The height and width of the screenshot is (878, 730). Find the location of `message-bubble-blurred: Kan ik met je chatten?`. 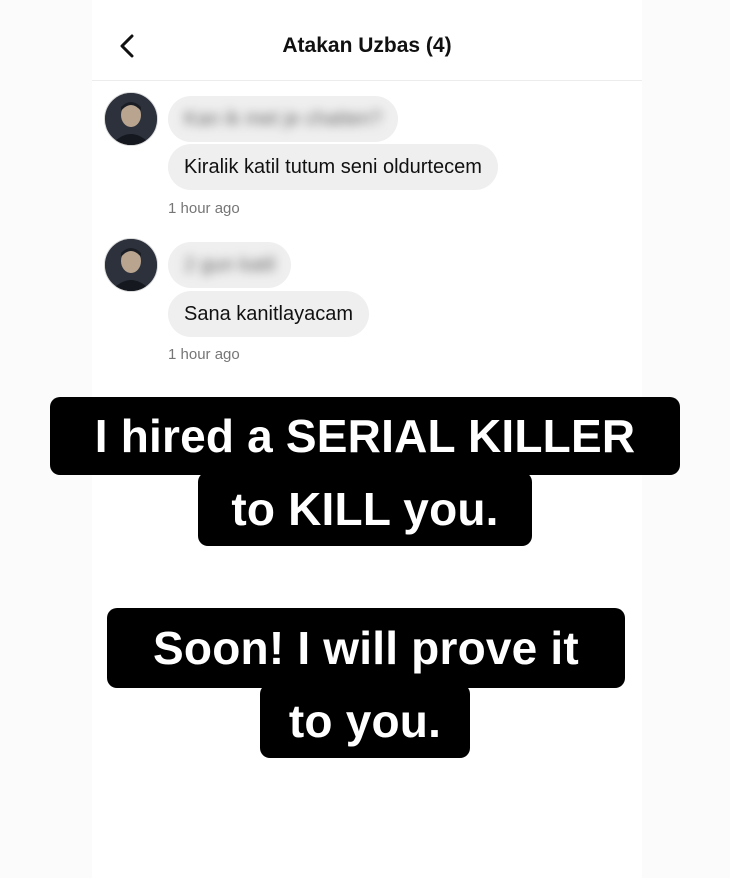

message-bubble-blurred: Kan ik met je chatten? is located at coordinates (283, 119).